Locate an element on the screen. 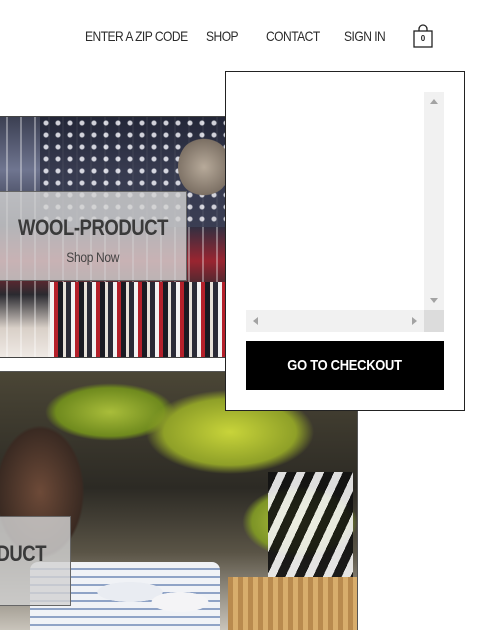  wool-product-caption: WOOL-PRODUCT Shop Now is located at coordinates (93, 236).